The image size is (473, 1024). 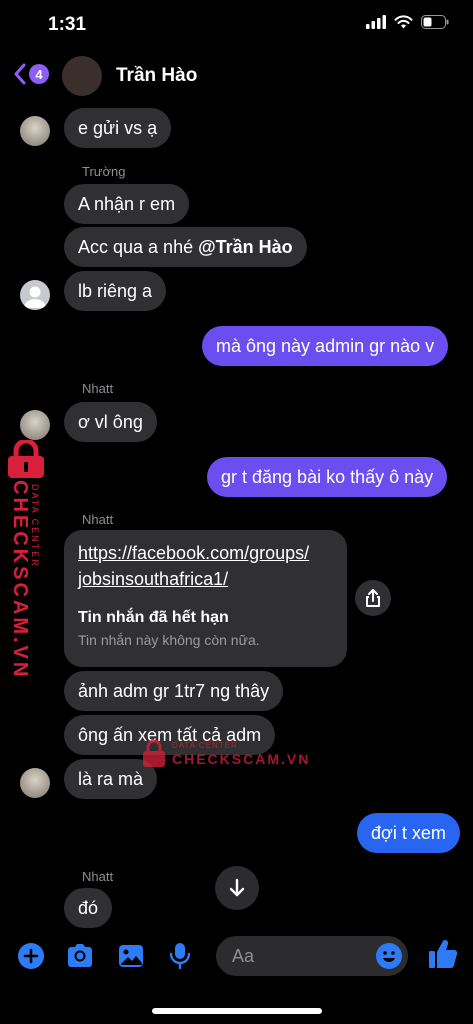 What do you see at coordinates (156, 76) in the screenshot?
I see `contact-name: Trần Hào` at bounding box center [156, 76].